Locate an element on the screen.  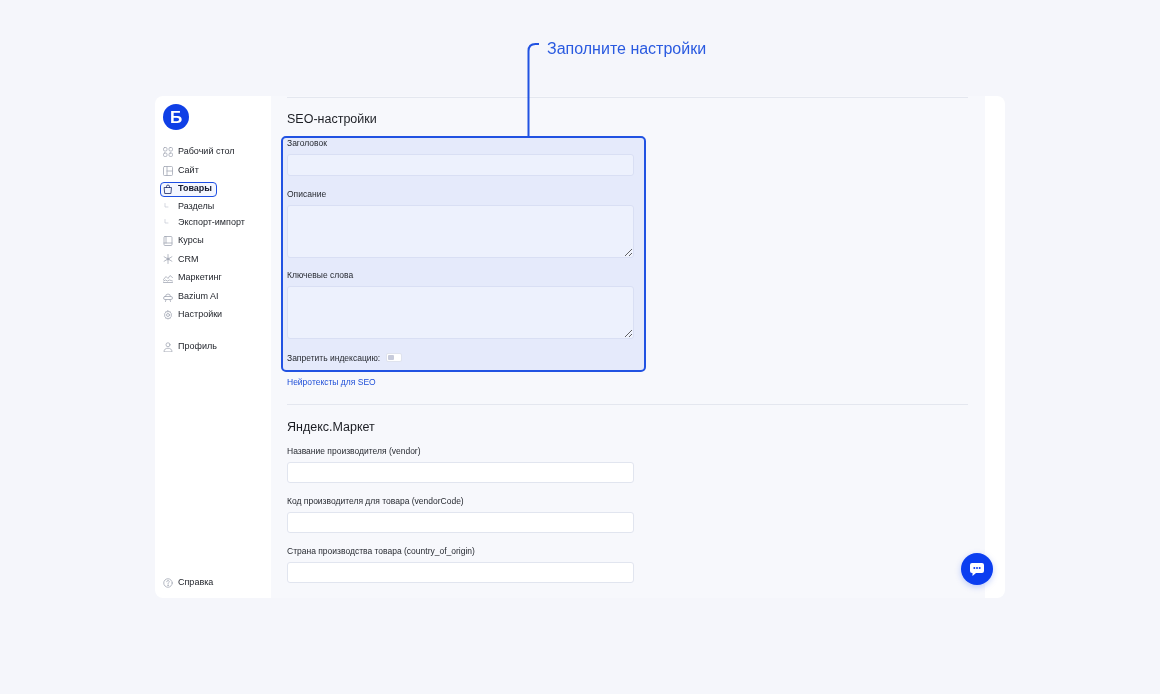
callout-text: Заполните настройки is located at coordinates (627, 49).